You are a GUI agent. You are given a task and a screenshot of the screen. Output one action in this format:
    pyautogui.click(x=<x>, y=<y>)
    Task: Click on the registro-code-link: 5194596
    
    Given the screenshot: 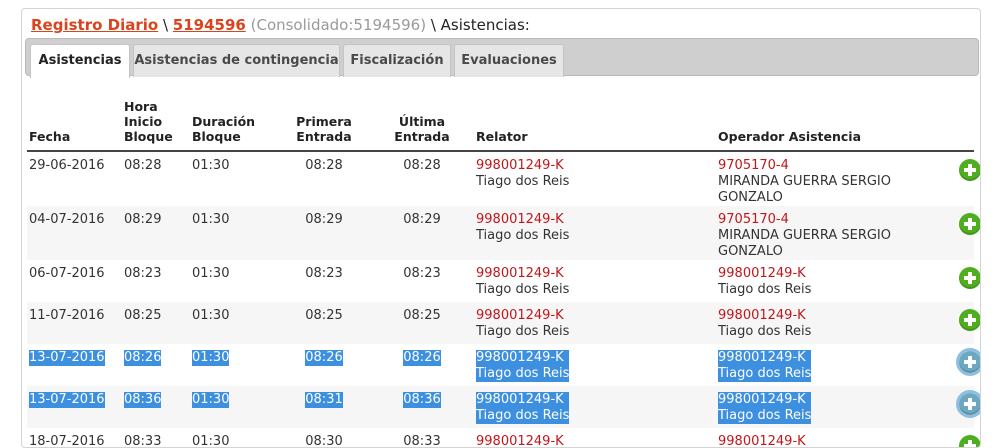 What is the action you would take?
    pyautogui.click(x=209, y=25)
    